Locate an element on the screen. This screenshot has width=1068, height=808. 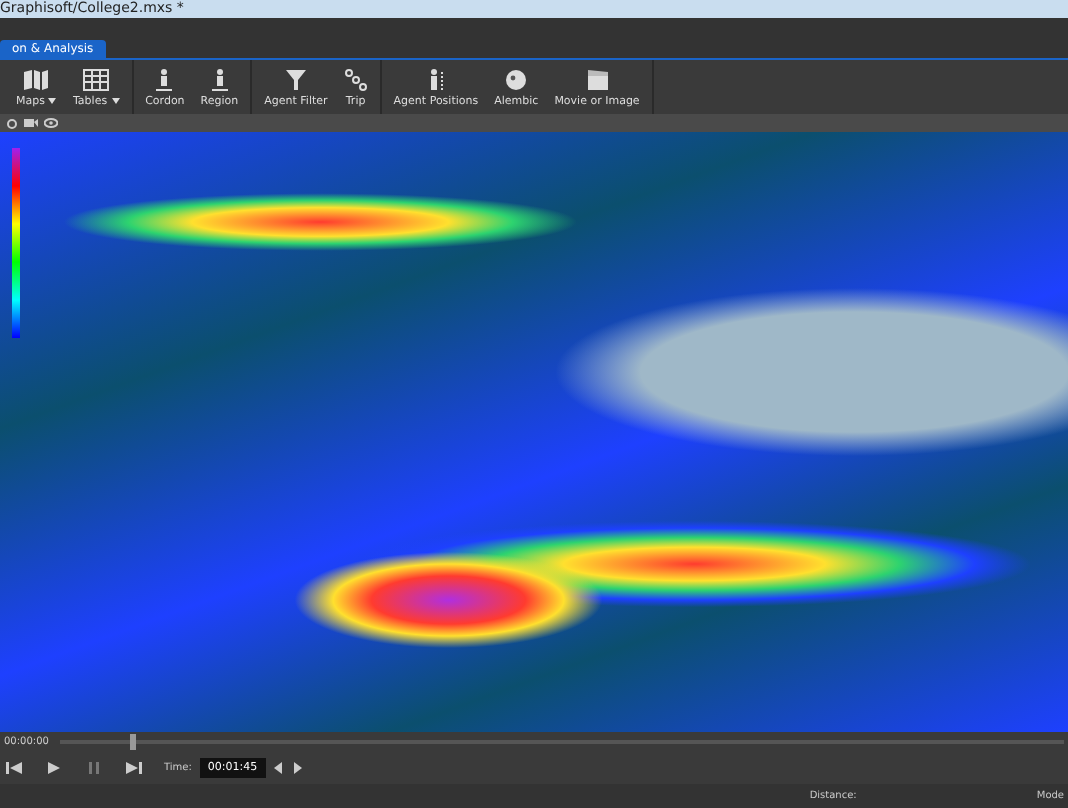
timeline-thumb is located at coordinates (132, 742).